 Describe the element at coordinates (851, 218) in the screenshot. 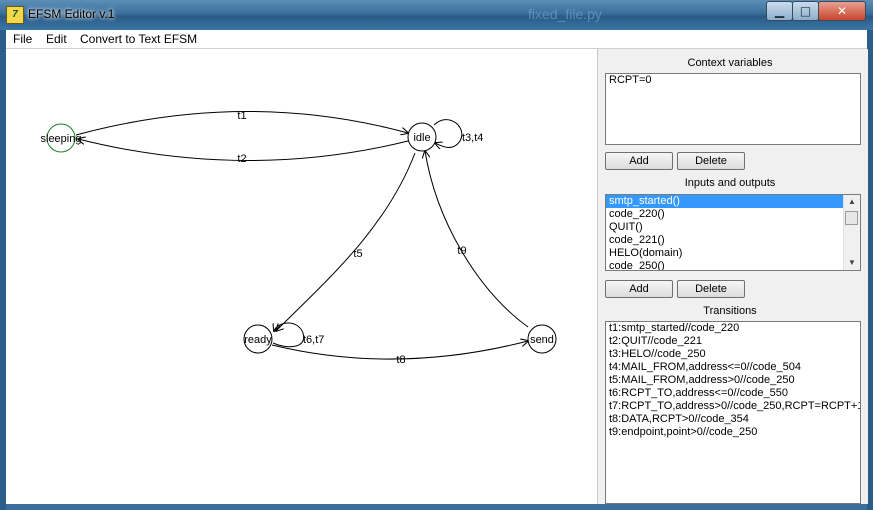

I see `scroll-thumb` at that location.